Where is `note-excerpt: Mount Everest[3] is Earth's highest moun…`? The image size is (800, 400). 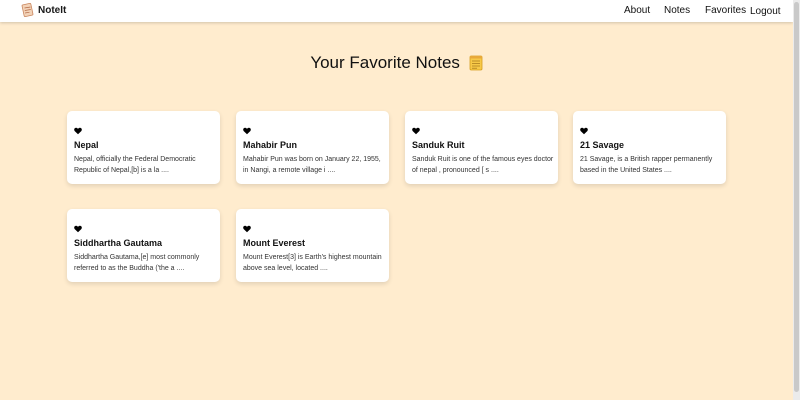 note-excerpt: Mount Everest[3] is Earth's highest moun… is located at coordinates (312, 263).